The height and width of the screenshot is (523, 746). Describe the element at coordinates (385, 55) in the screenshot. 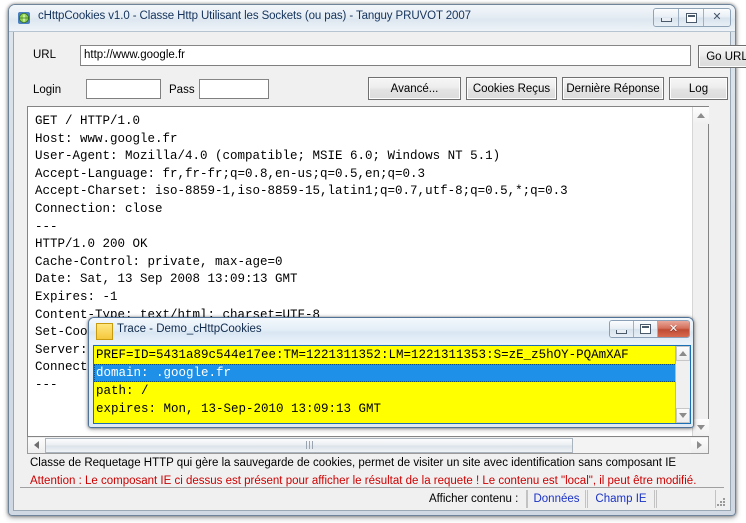

I see `url-input: http://www.google.fr` at that location.